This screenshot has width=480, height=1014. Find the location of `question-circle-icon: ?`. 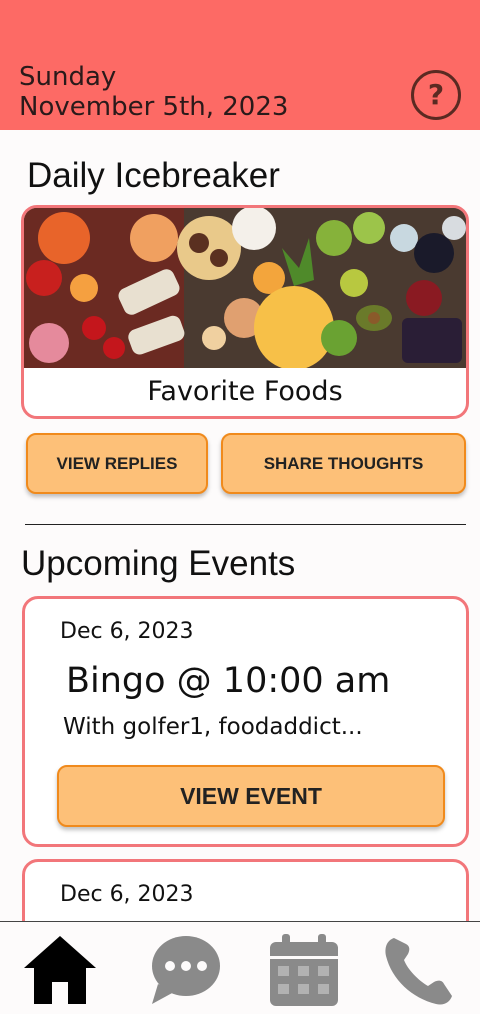

question-circle-icon: ? is located at coordinates (436, 94).